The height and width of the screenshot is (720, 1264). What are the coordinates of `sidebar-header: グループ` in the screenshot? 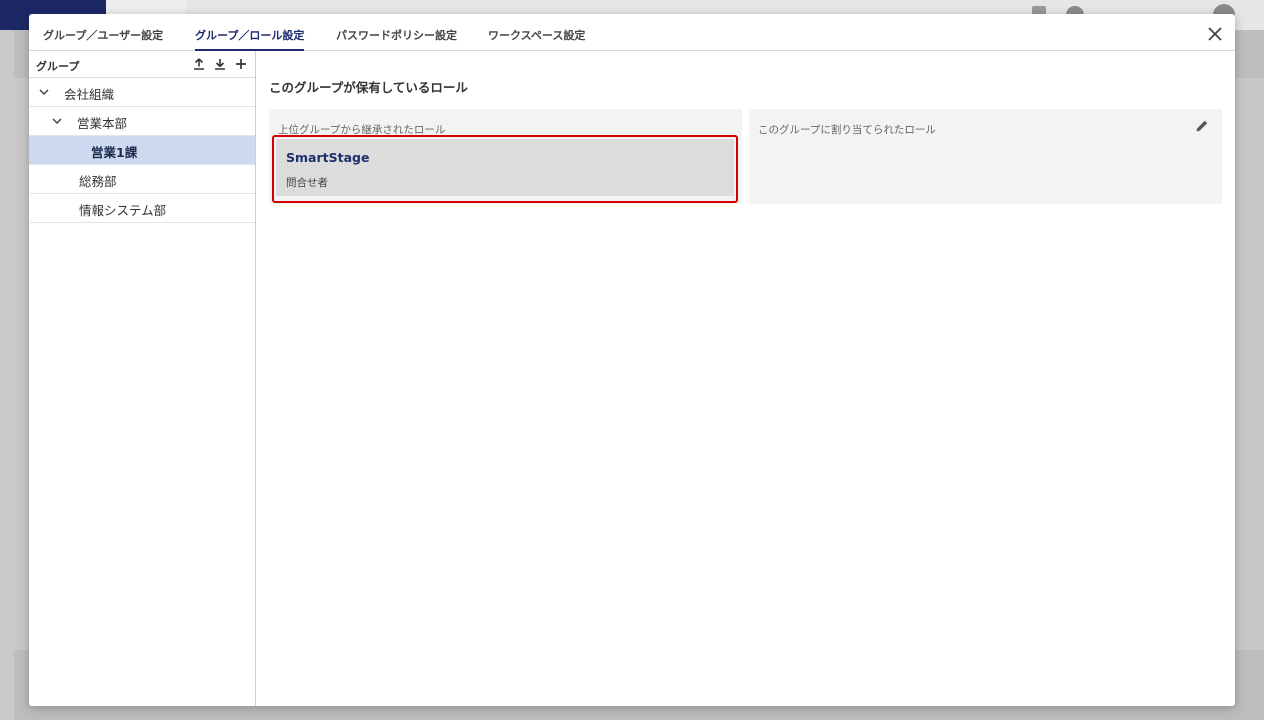 It's located at (142, 64).